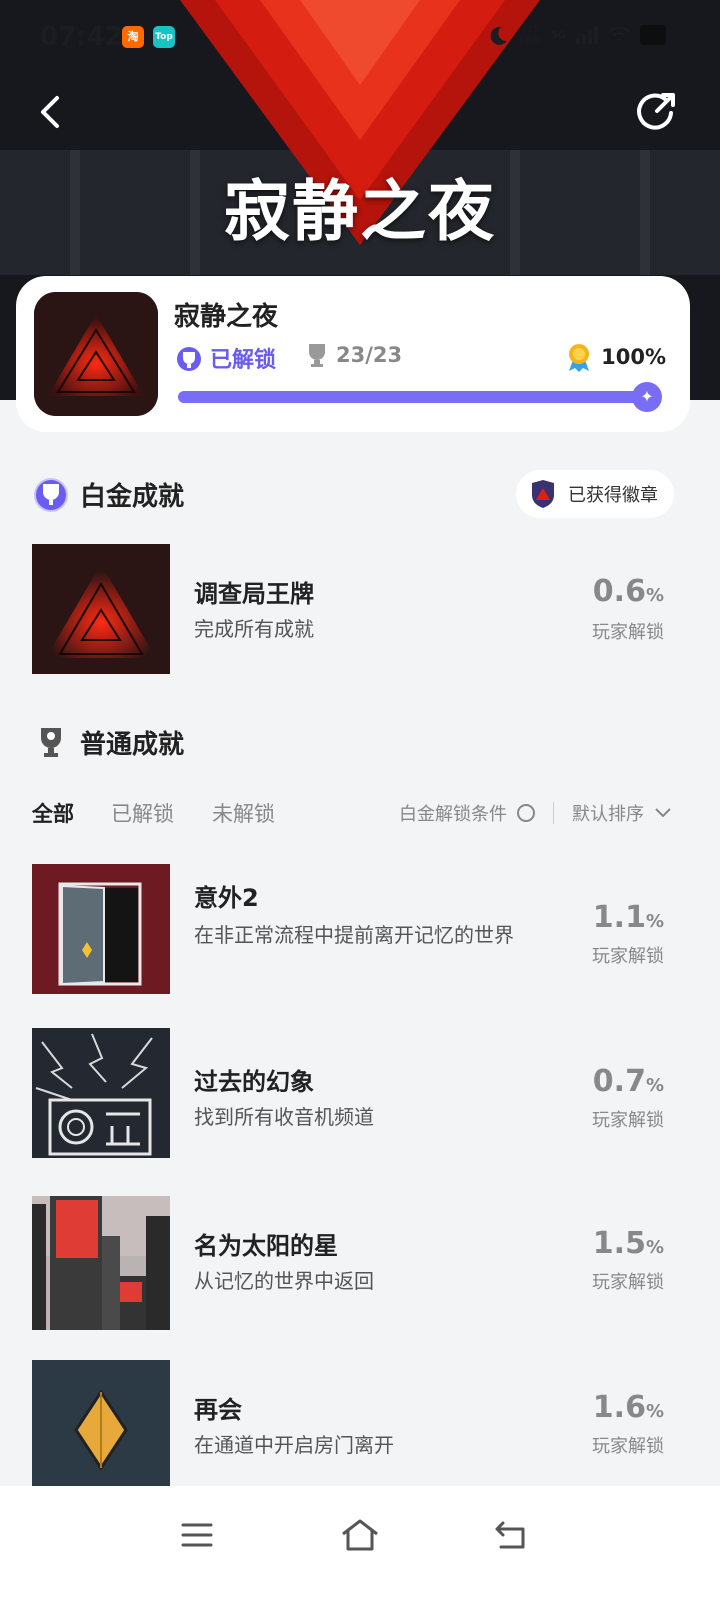 This screenshot has height=1600, width=720. I want to click on chevron-down-icon, so click(663, 813).